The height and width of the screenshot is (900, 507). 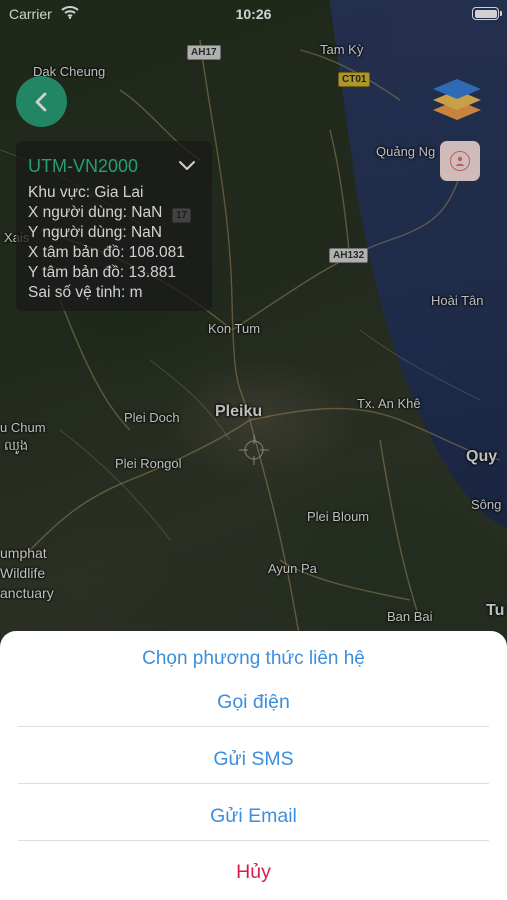 I want to click on action-sheet-title: Chọn phương thức liên hệ, so click(x=253, y=658).